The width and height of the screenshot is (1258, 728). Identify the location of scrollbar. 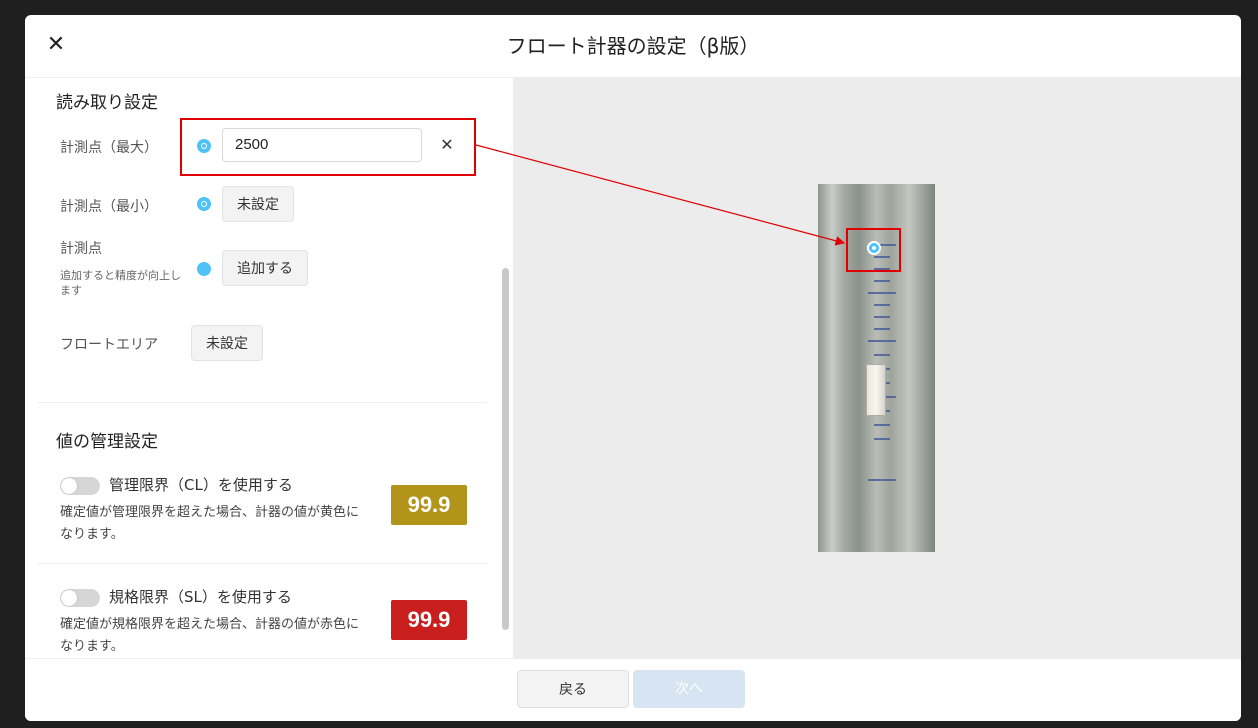
(505, 449).